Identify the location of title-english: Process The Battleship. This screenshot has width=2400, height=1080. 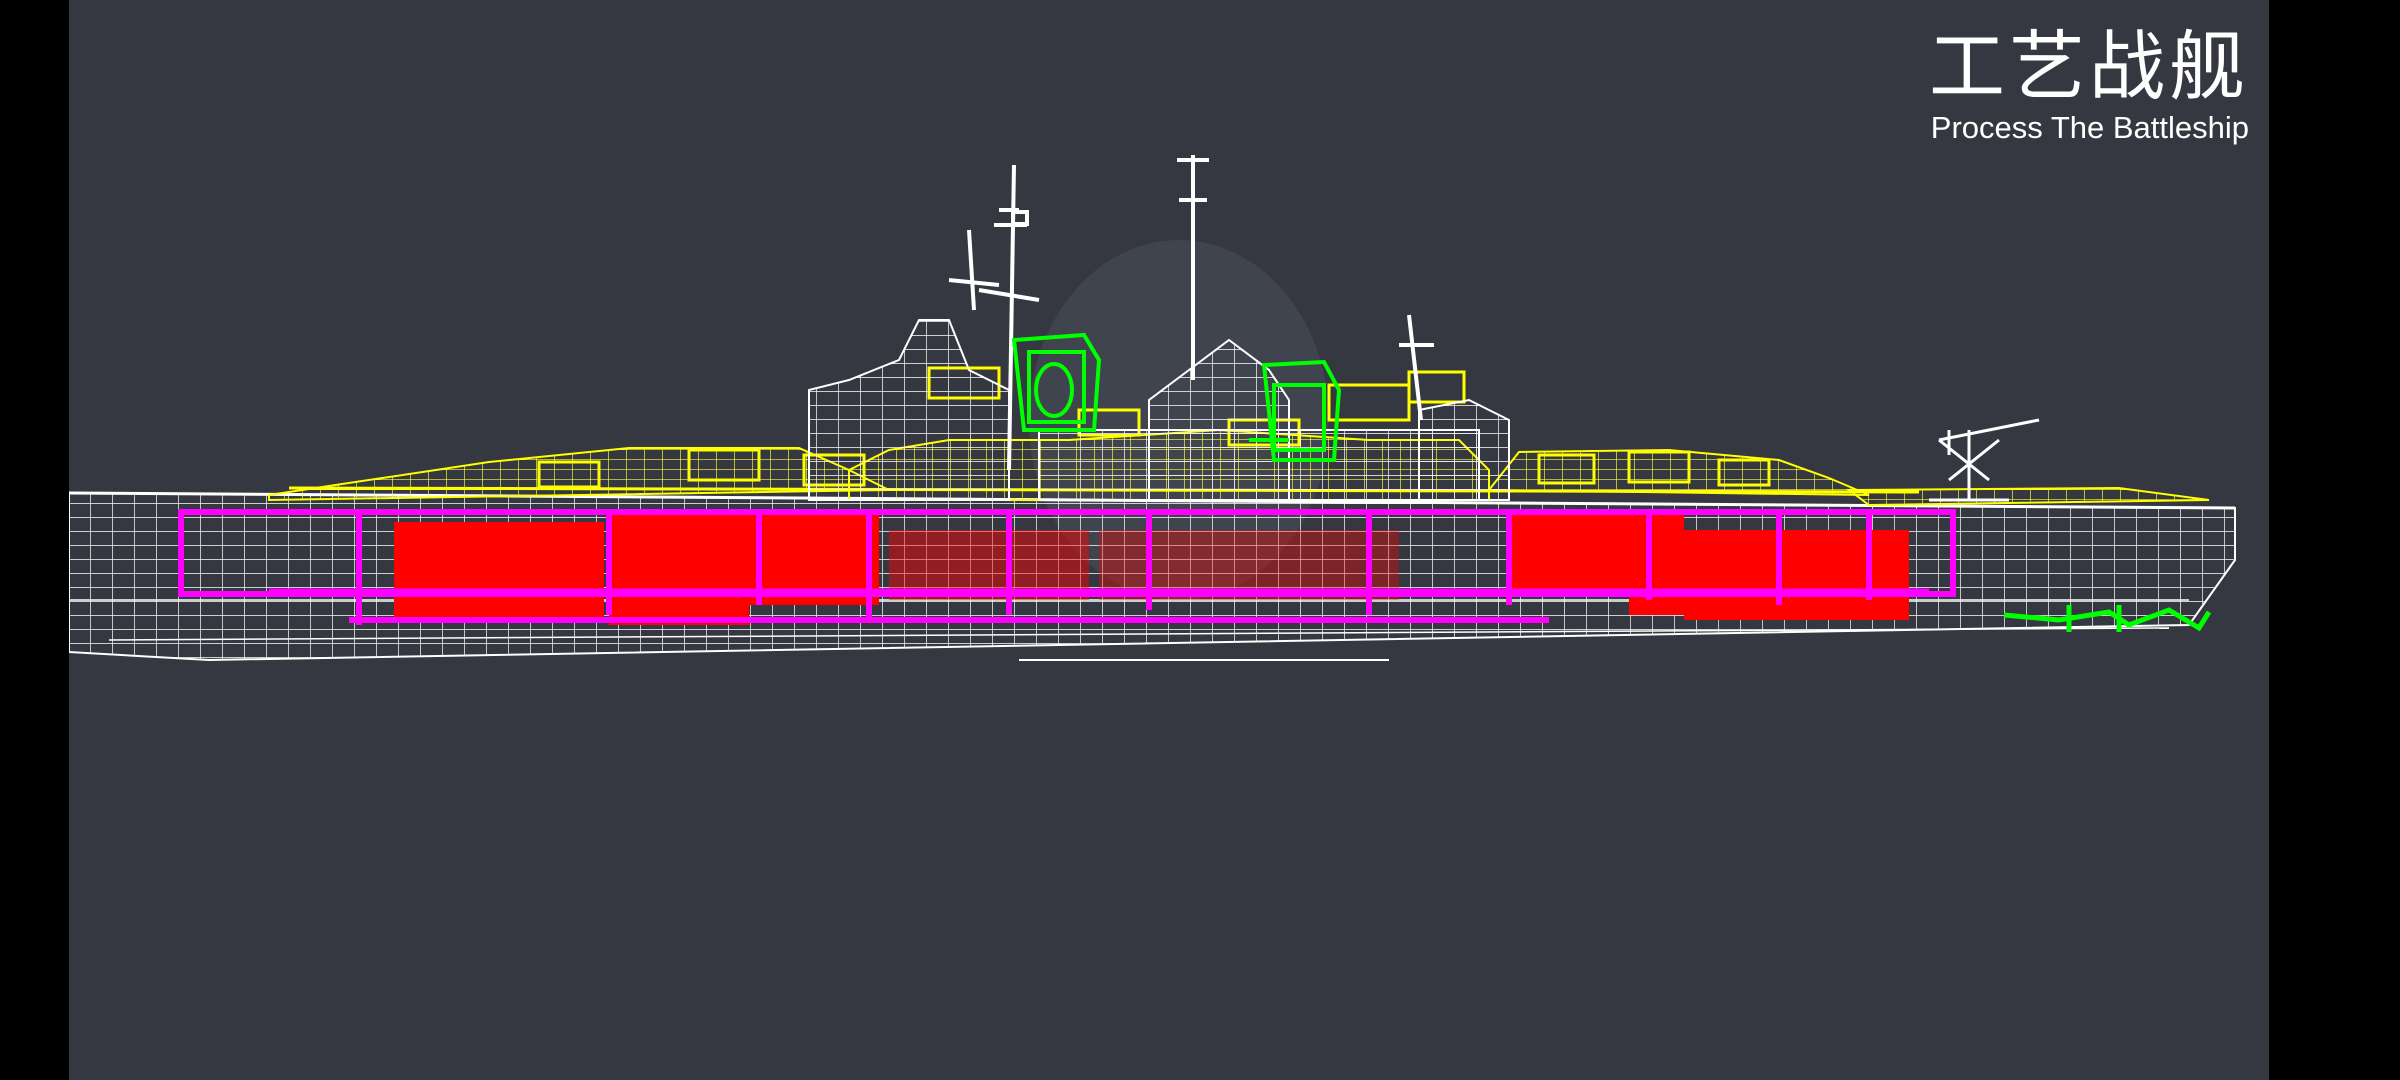
(2089, 127).